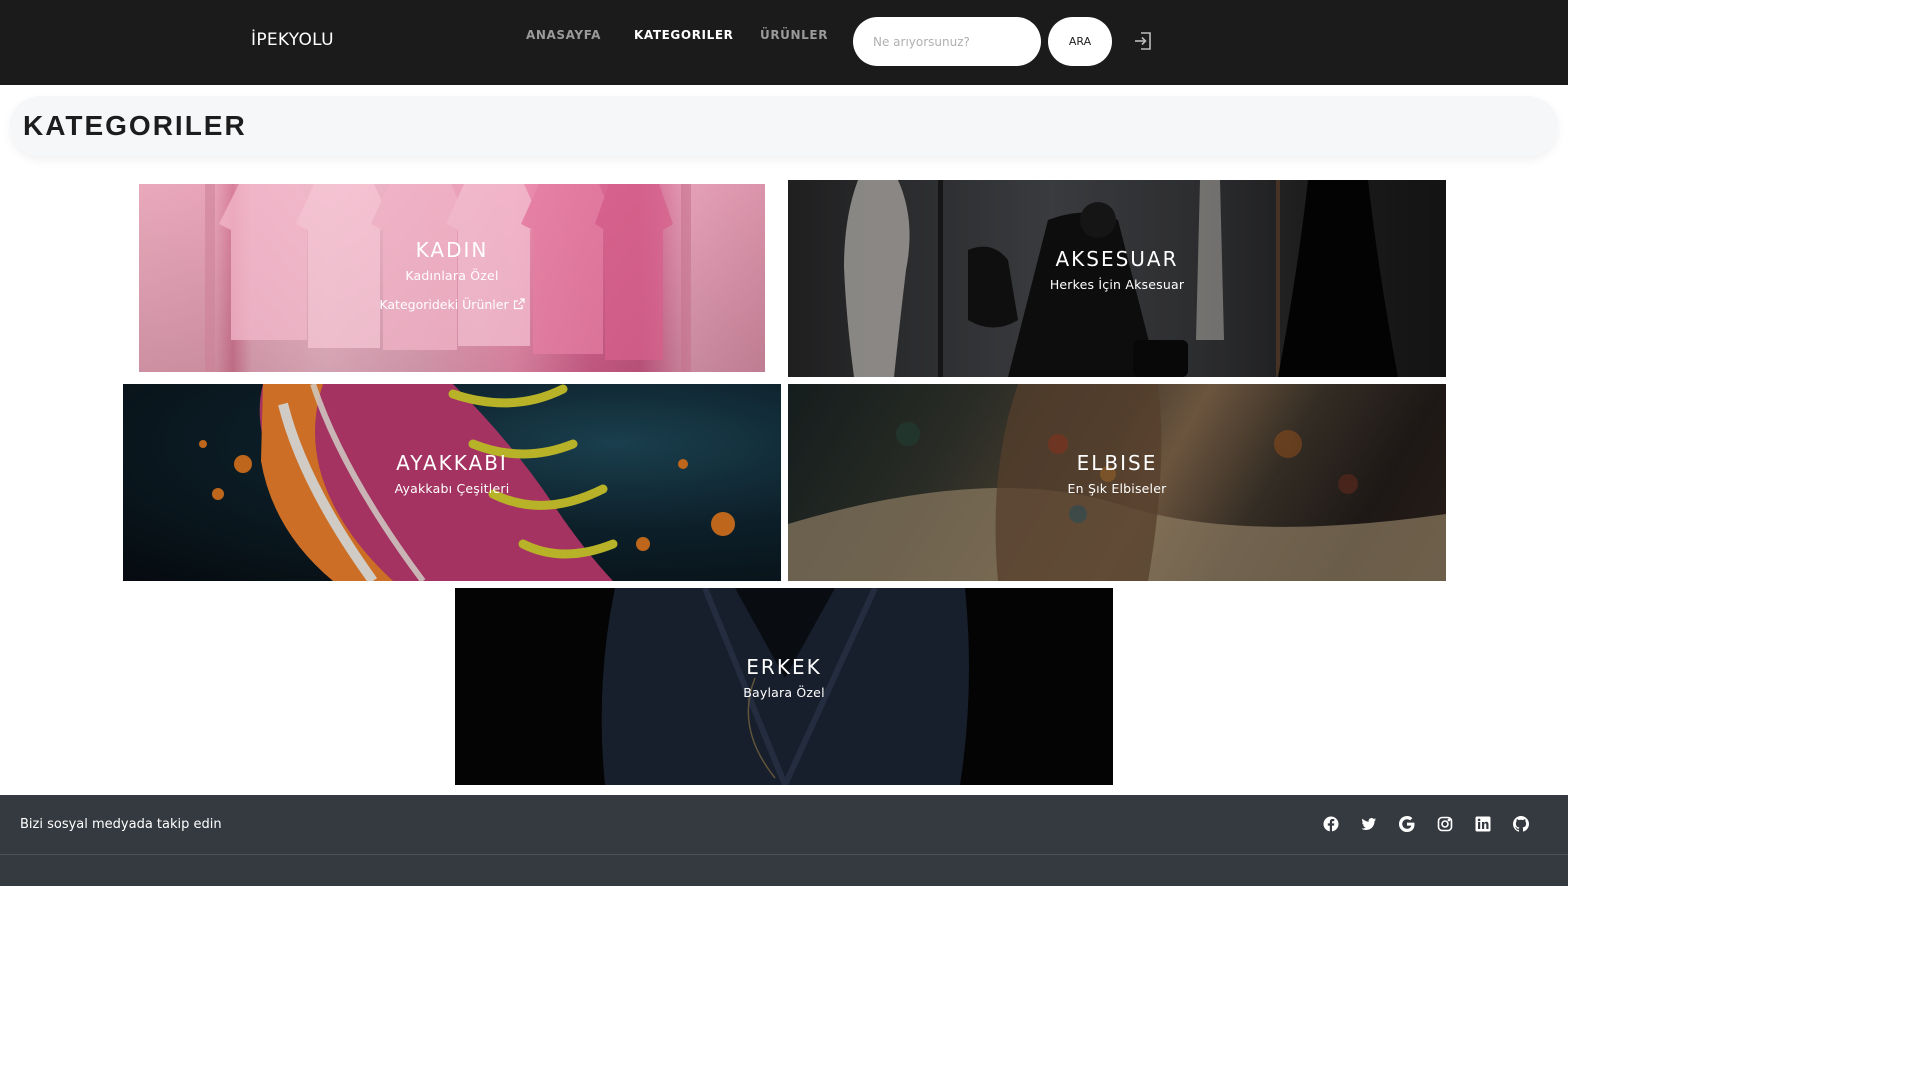 The height and width of the screenshot is (1076, 1905). I want to click on category-text-ayakkabi: AYAKKABI Ayakkabı Çeşitleri, so click(452, 473).